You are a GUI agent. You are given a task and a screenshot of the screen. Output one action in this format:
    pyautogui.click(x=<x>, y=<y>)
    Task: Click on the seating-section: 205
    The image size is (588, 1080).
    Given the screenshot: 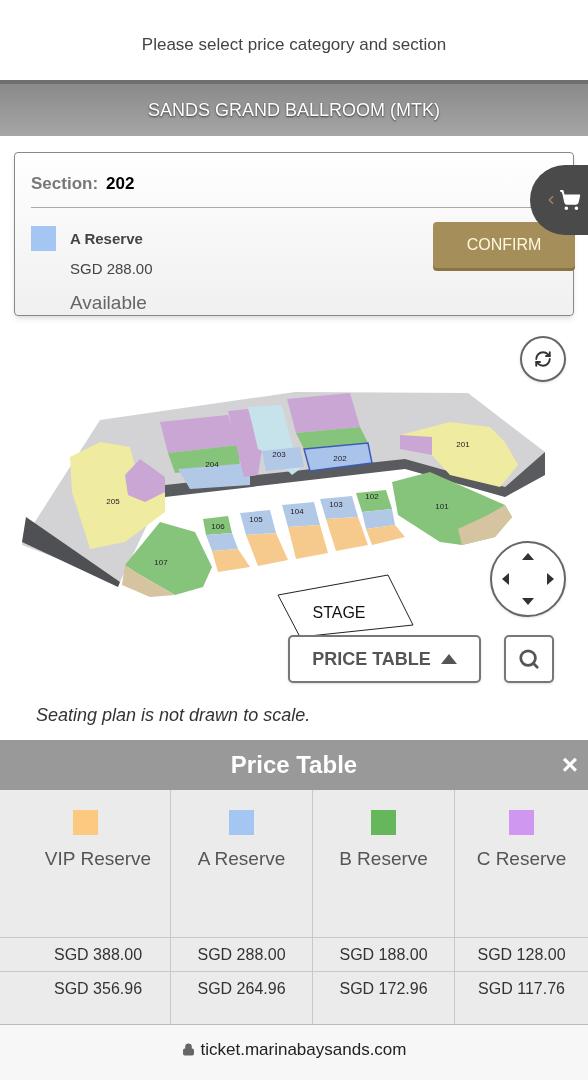 What is the action you would take?
    pyautogui.click(x=117, y=495)
    